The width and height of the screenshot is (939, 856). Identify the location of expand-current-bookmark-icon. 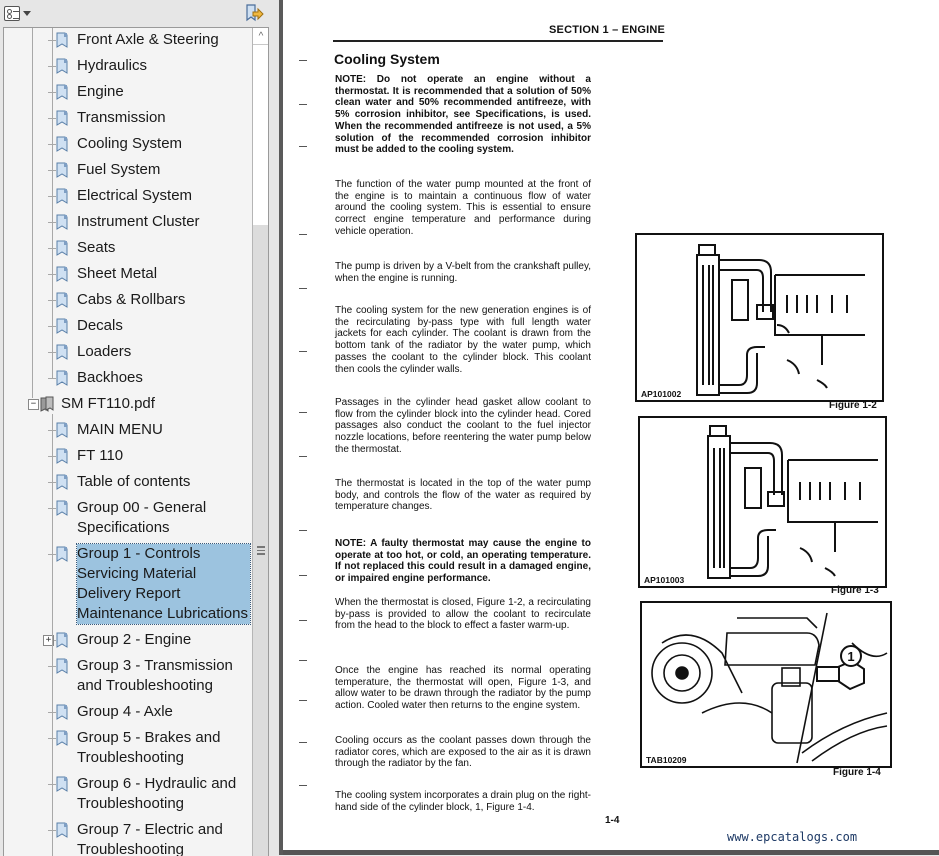
(255, 13).